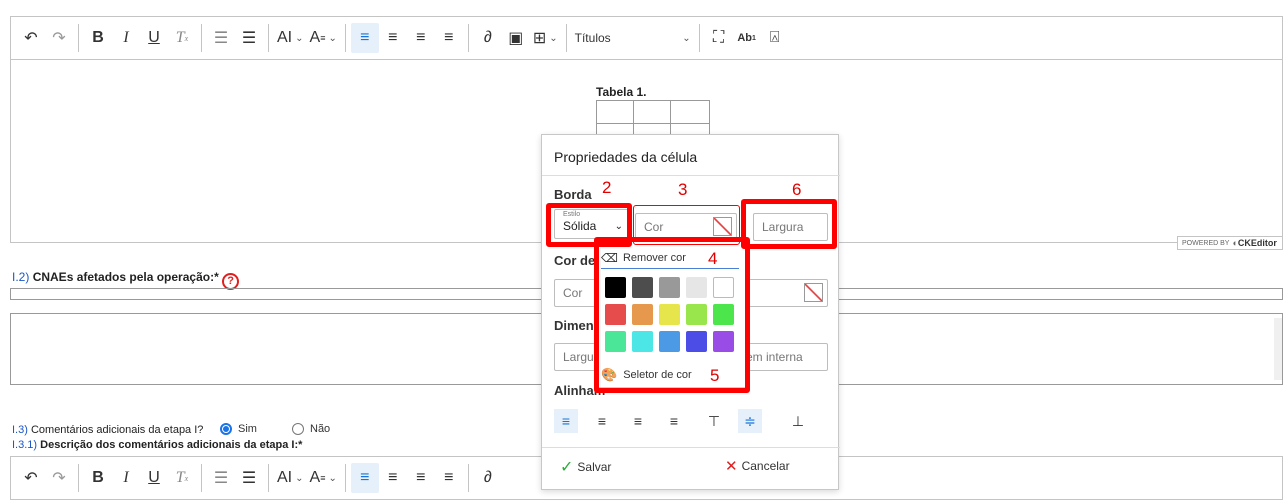 This screenshot has width=1283, height=500. What do you see at coordinates (714, 421) in the screenshot?
I see `align-top-icon: ⊤` at bounding box center [714, 421].